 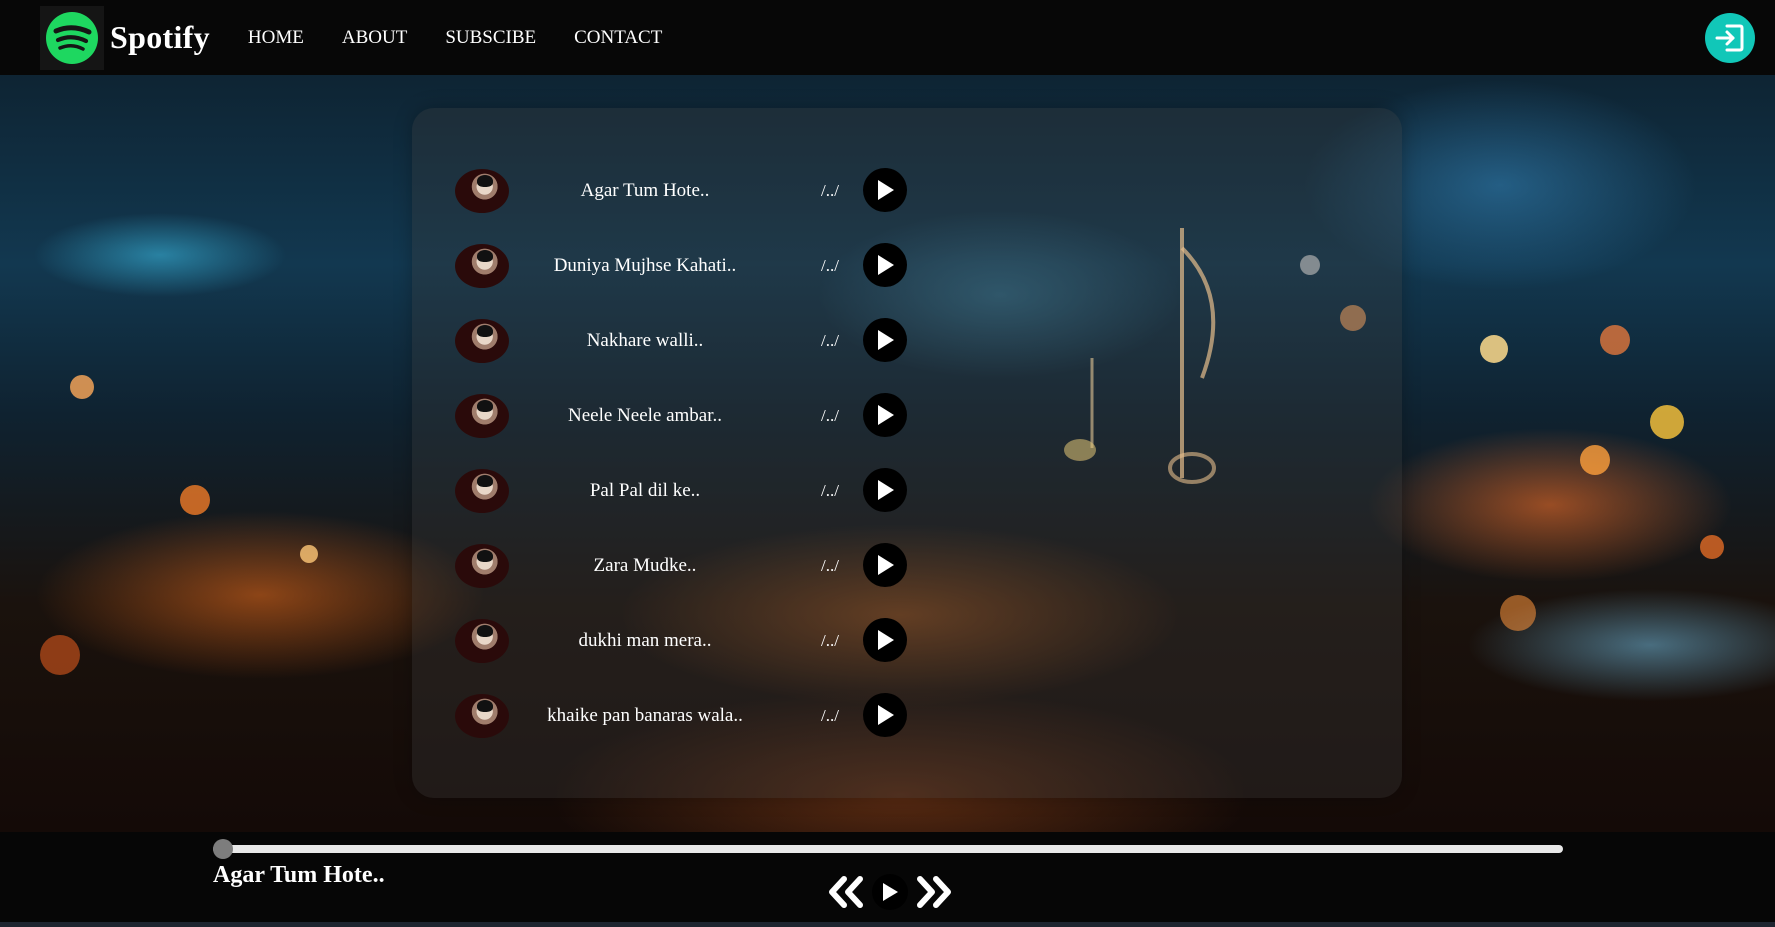 What do you see at coordinates (299, 875) in the screenshot?
I see `now-playing-title: Agar Tum Hote..` at bounding box center [299, 875].